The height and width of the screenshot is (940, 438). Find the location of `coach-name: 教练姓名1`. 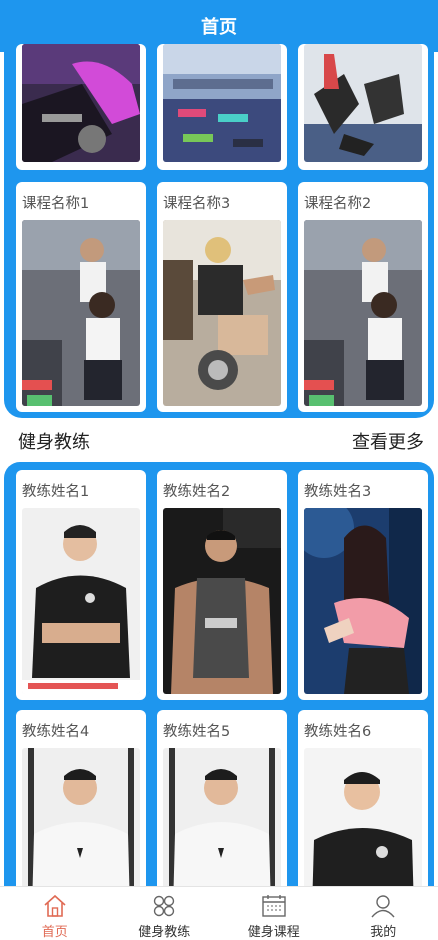

coach-name: 教练姓名1 is located at coordinates (56, 492).